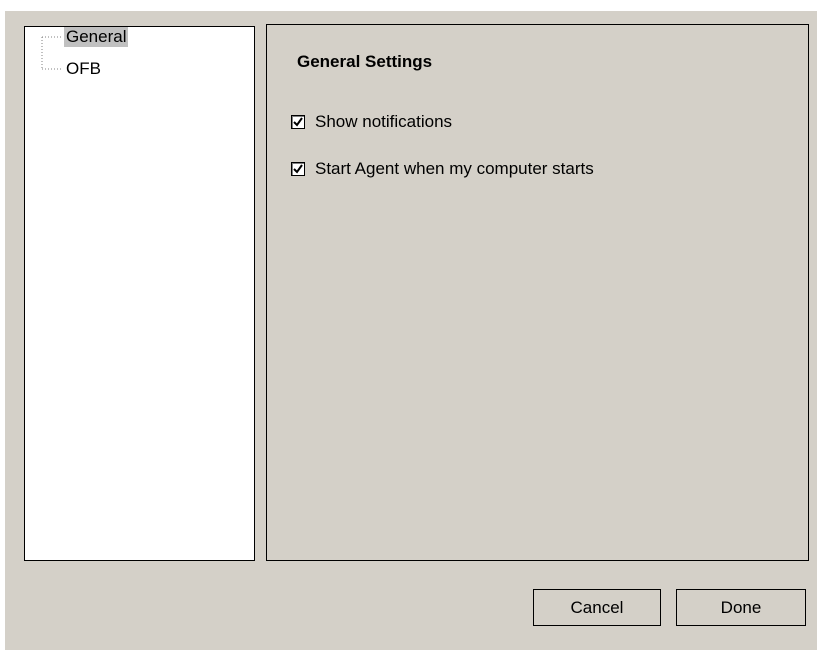 This screenshot has height=650, width=817. I want to click on show-notifications-option: Show notifications, so click(371, 122).